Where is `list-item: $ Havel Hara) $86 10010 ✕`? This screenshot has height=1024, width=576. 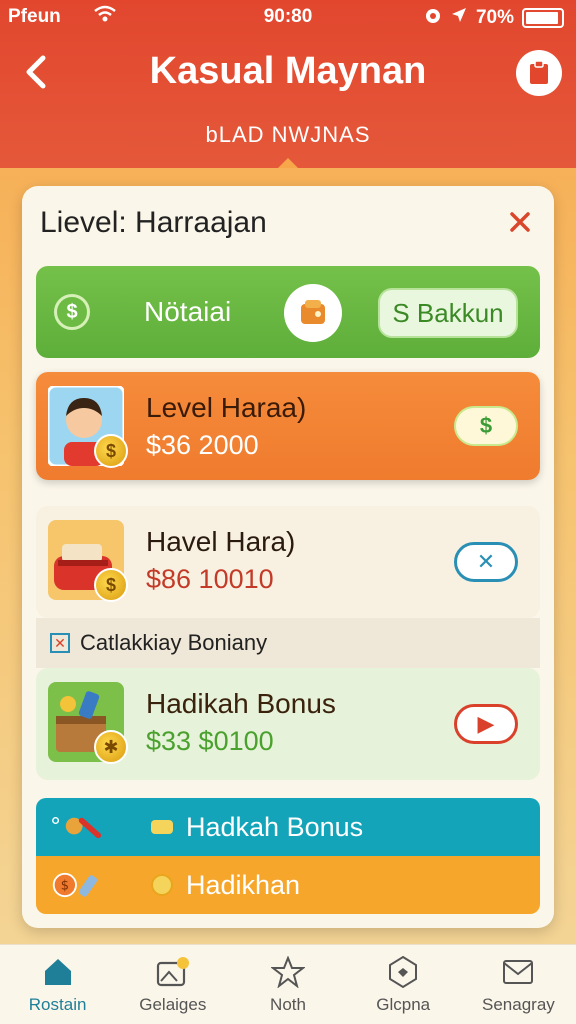
list-item: $ Havel Hara) $86 10010 ✕ is located at coordinates (288, 562).